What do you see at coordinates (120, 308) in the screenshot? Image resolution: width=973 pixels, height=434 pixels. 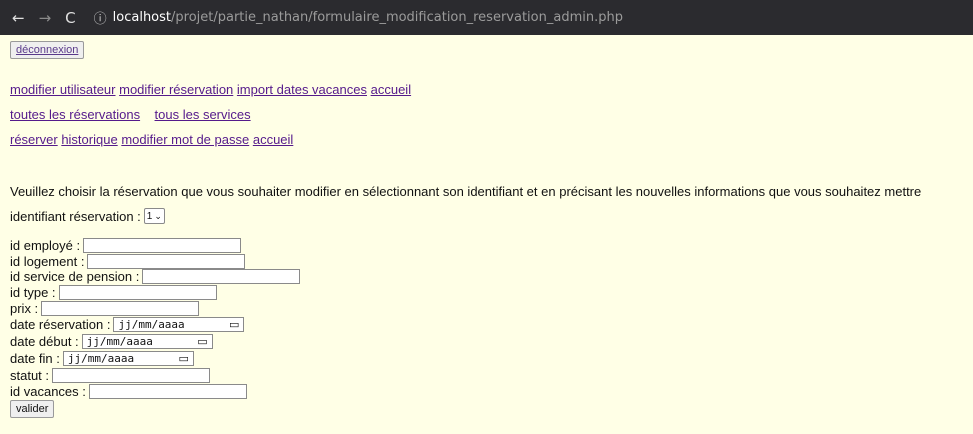 I see `prix-input` at bounding box center [120, 308].